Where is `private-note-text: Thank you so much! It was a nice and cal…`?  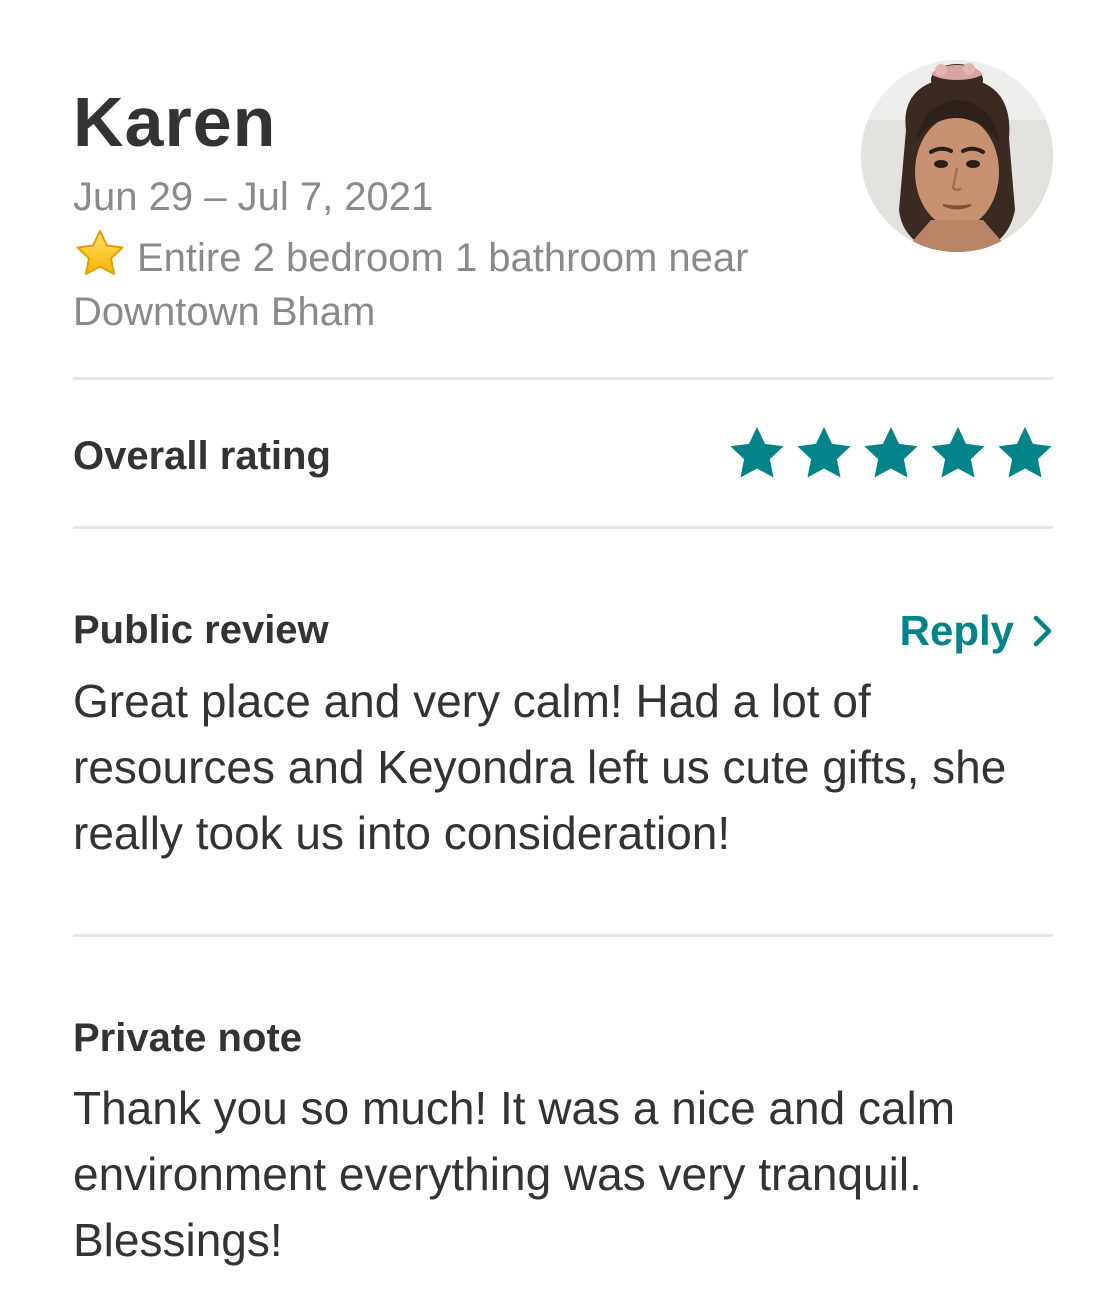 private-note-text: Thank you so much! It was a nice and cal… is located at coordinates (514, 1174).